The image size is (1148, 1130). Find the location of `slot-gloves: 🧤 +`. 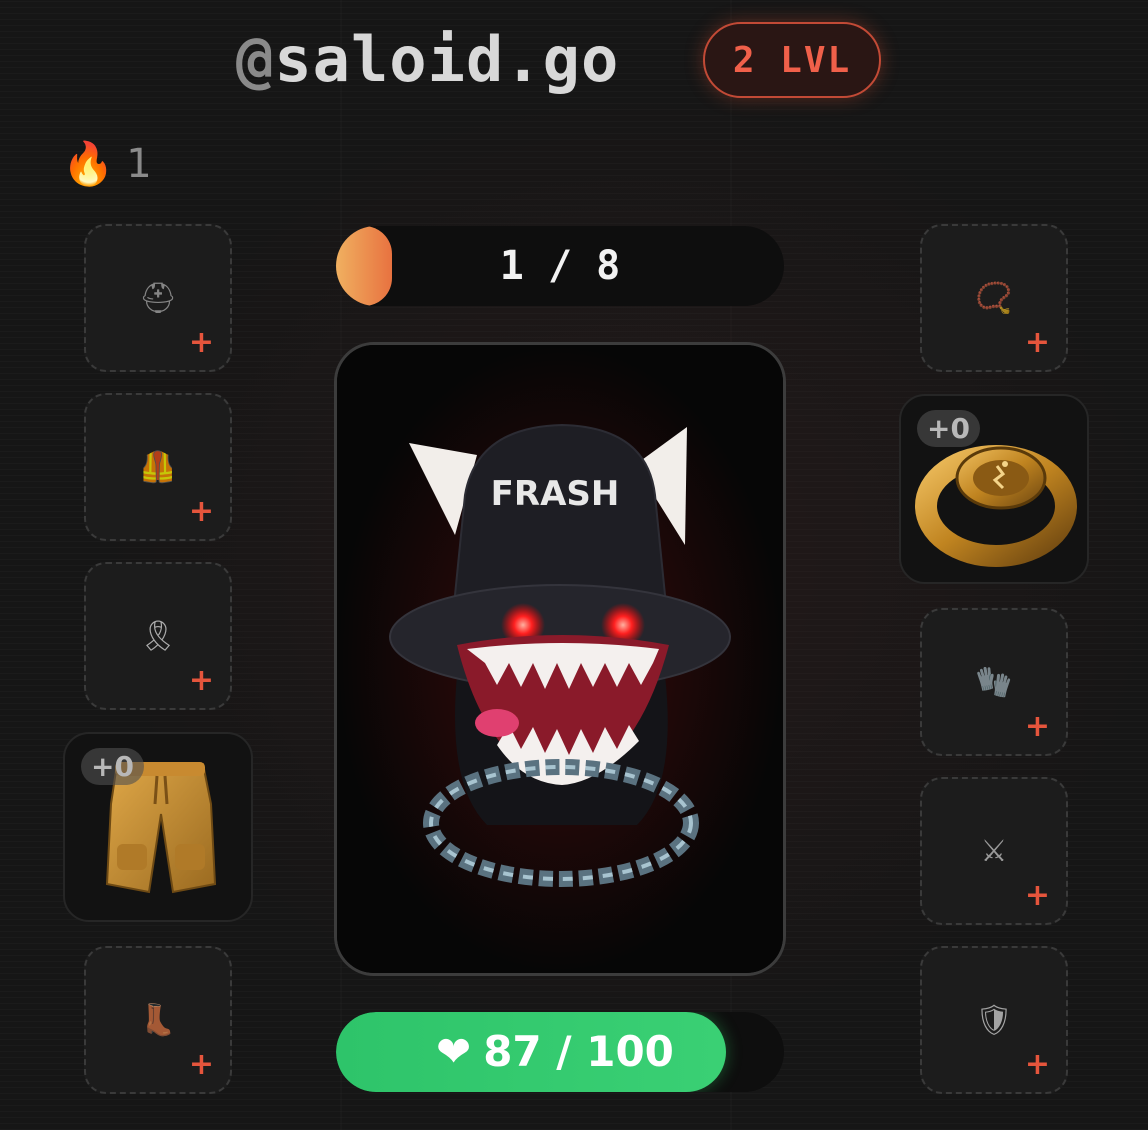

slot-gloves: 🧤 + is located at coordinates (994, 682).